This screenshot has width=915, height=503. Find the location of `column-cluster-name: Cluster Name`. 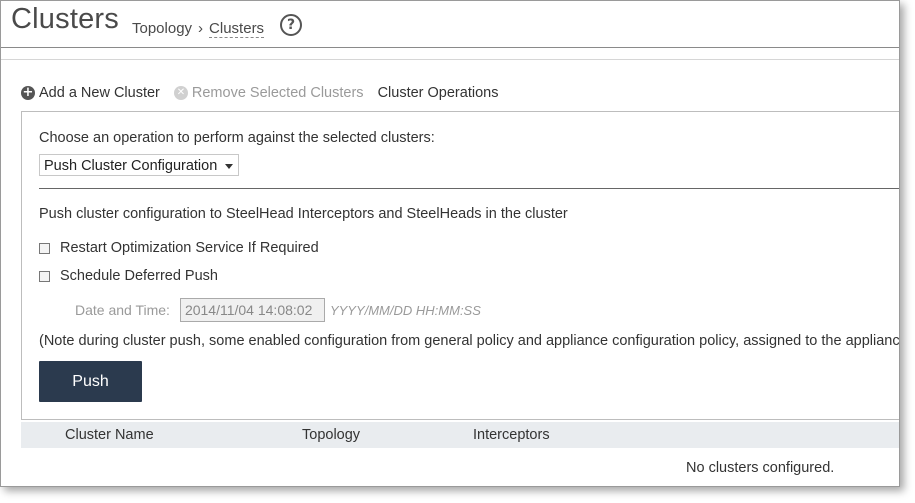

column-cluster-name: Cluster Name is located at coordinates (109, 435).